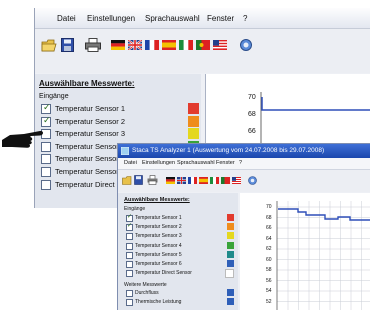 This screenshot has height=310, width=370. I want to click on sensor-label: Temperatur Sensor 3, so click(90, 134).